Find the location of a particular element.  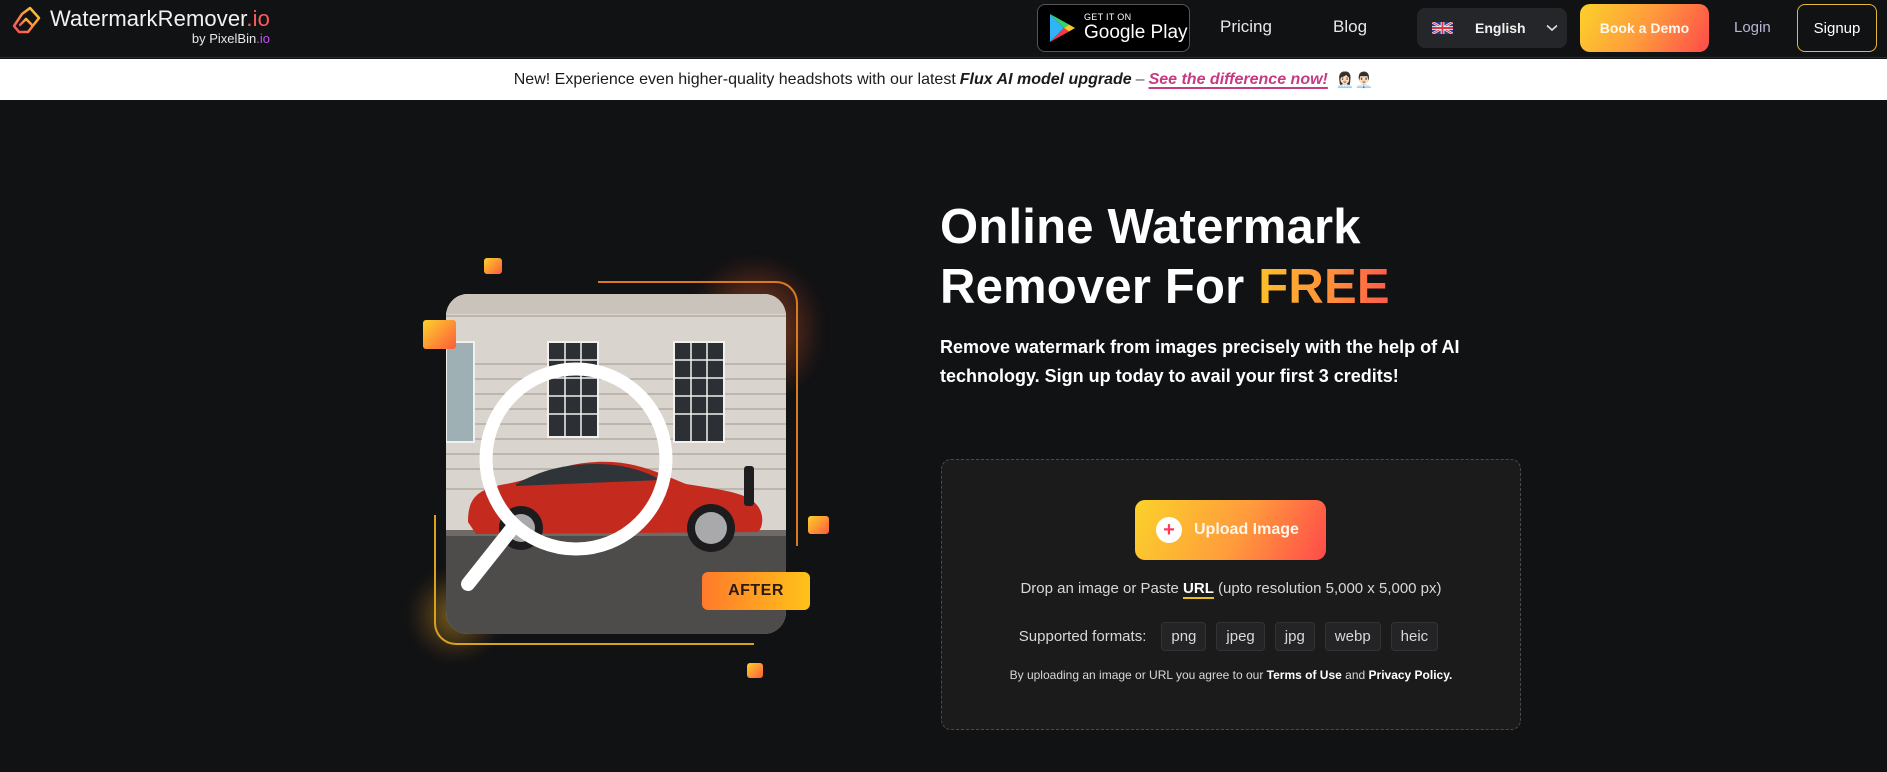

uk-flag-icon is located at coordinates (1442, 28).